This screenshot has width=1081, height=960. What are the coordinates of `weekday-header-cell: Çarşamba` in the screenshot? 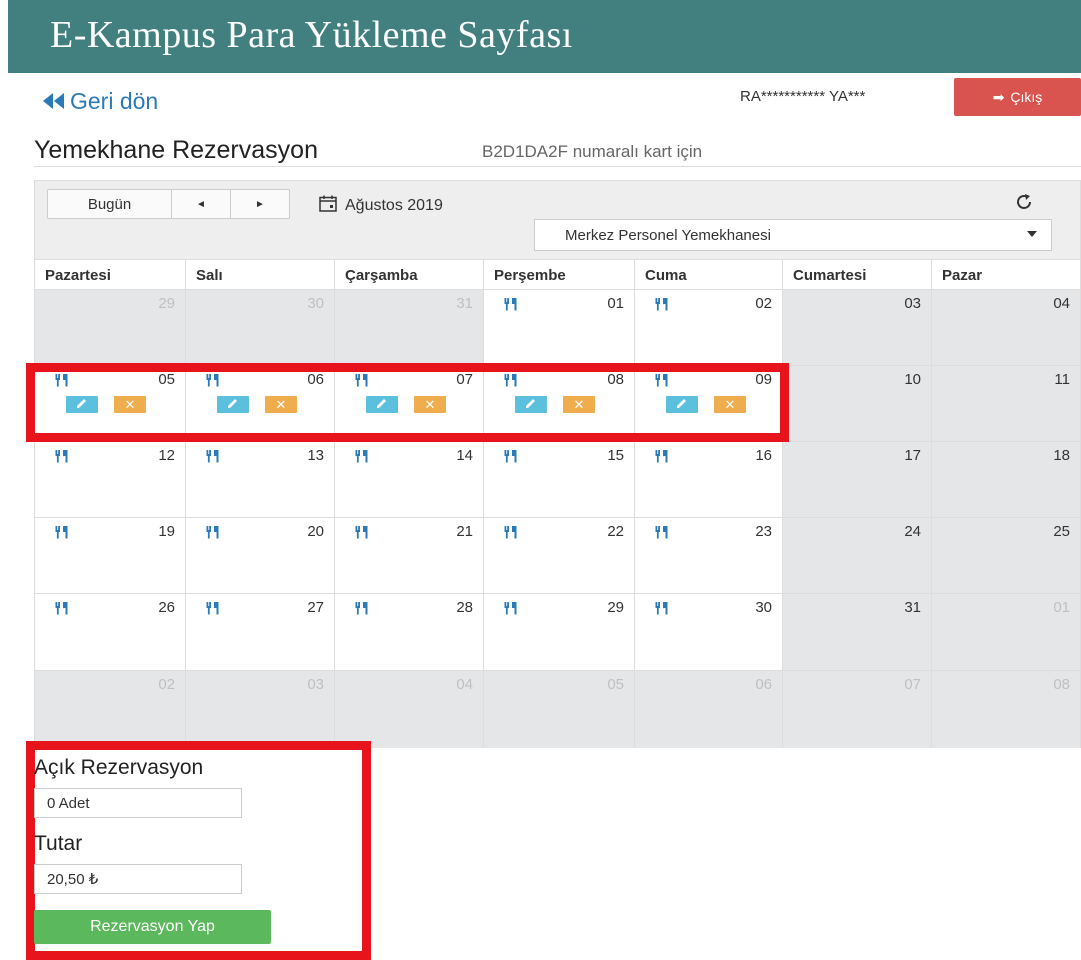 It's located at (409, 275).